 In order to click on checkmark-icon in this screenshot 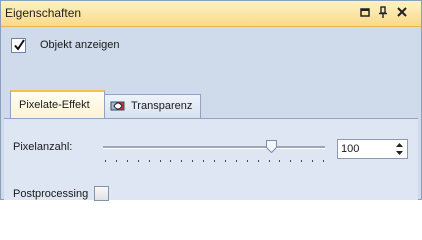, I will do `click(19, 45)`.